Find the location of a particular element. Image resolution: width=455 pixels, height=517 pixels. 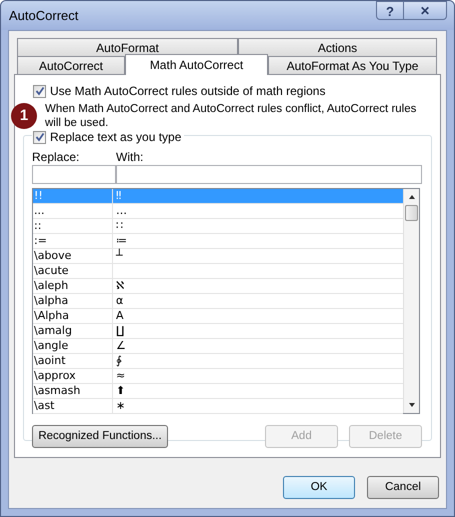

table-cell-text: ℵ is located at coordinates (119, 286).